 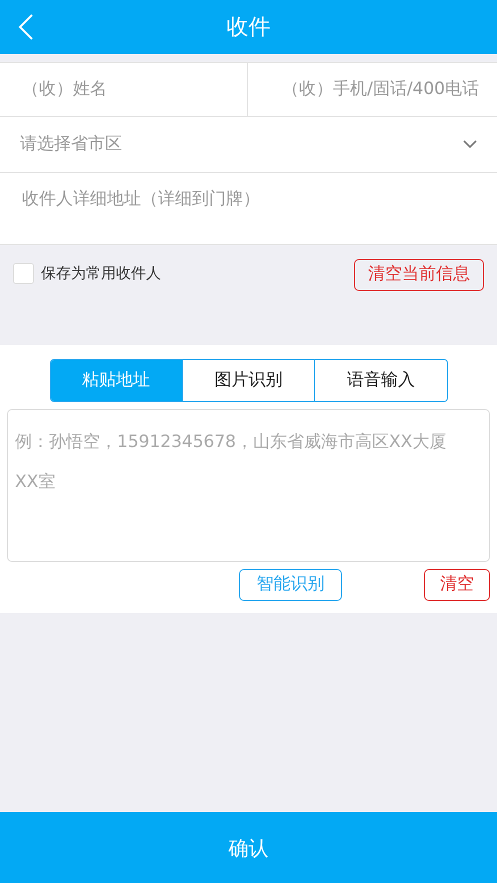 What do you see at coordinates (470, 144) in the screenshot?
I see `chevron-down-icon` at bounding box center [470, 144].